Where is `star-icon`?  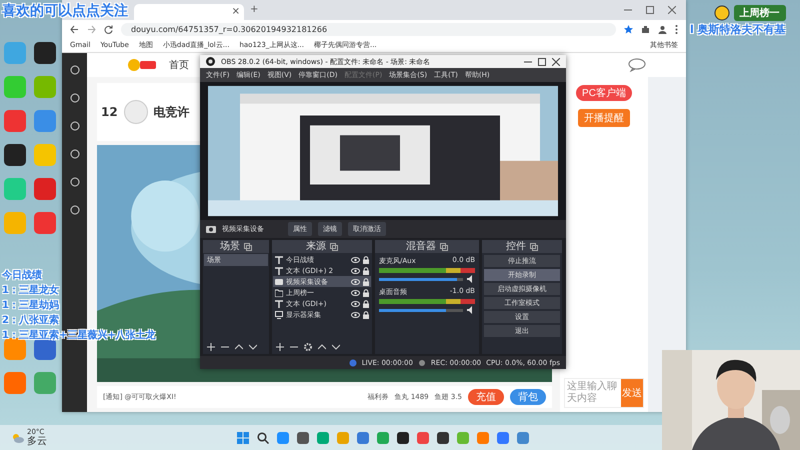
star-icon is located at coordinates (628, 29).